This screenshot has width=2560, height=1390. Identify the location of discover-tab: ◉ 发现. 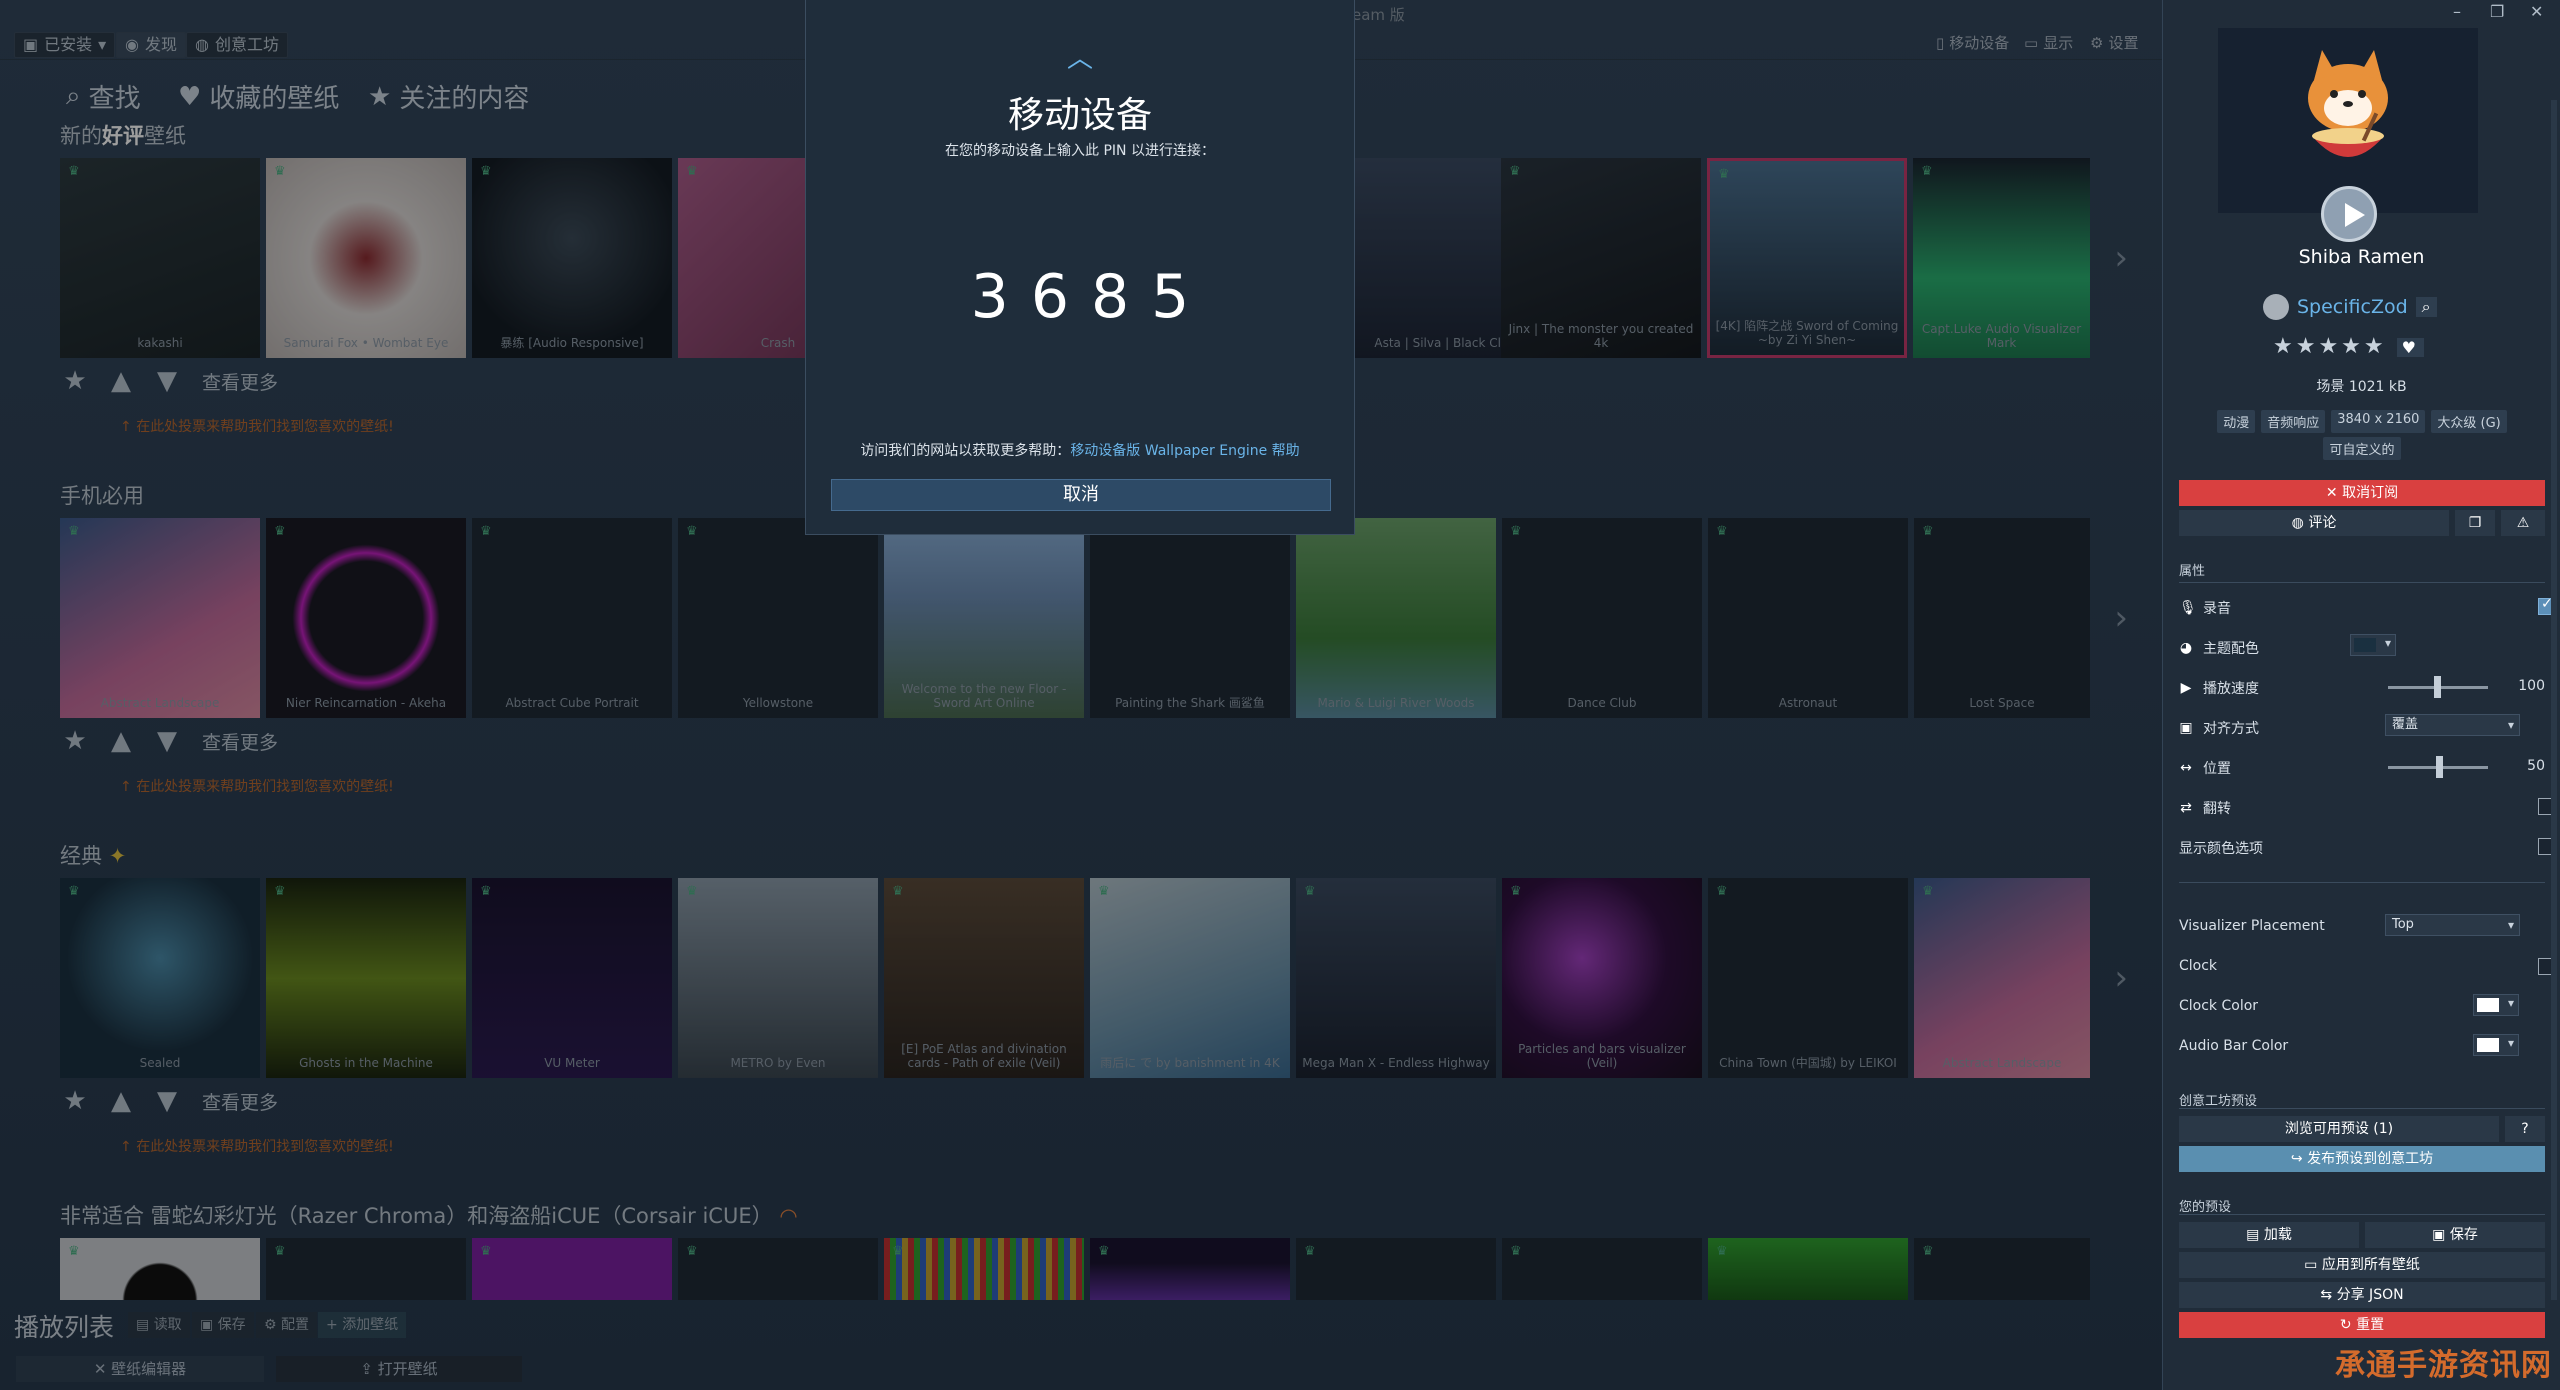
(151, 45).